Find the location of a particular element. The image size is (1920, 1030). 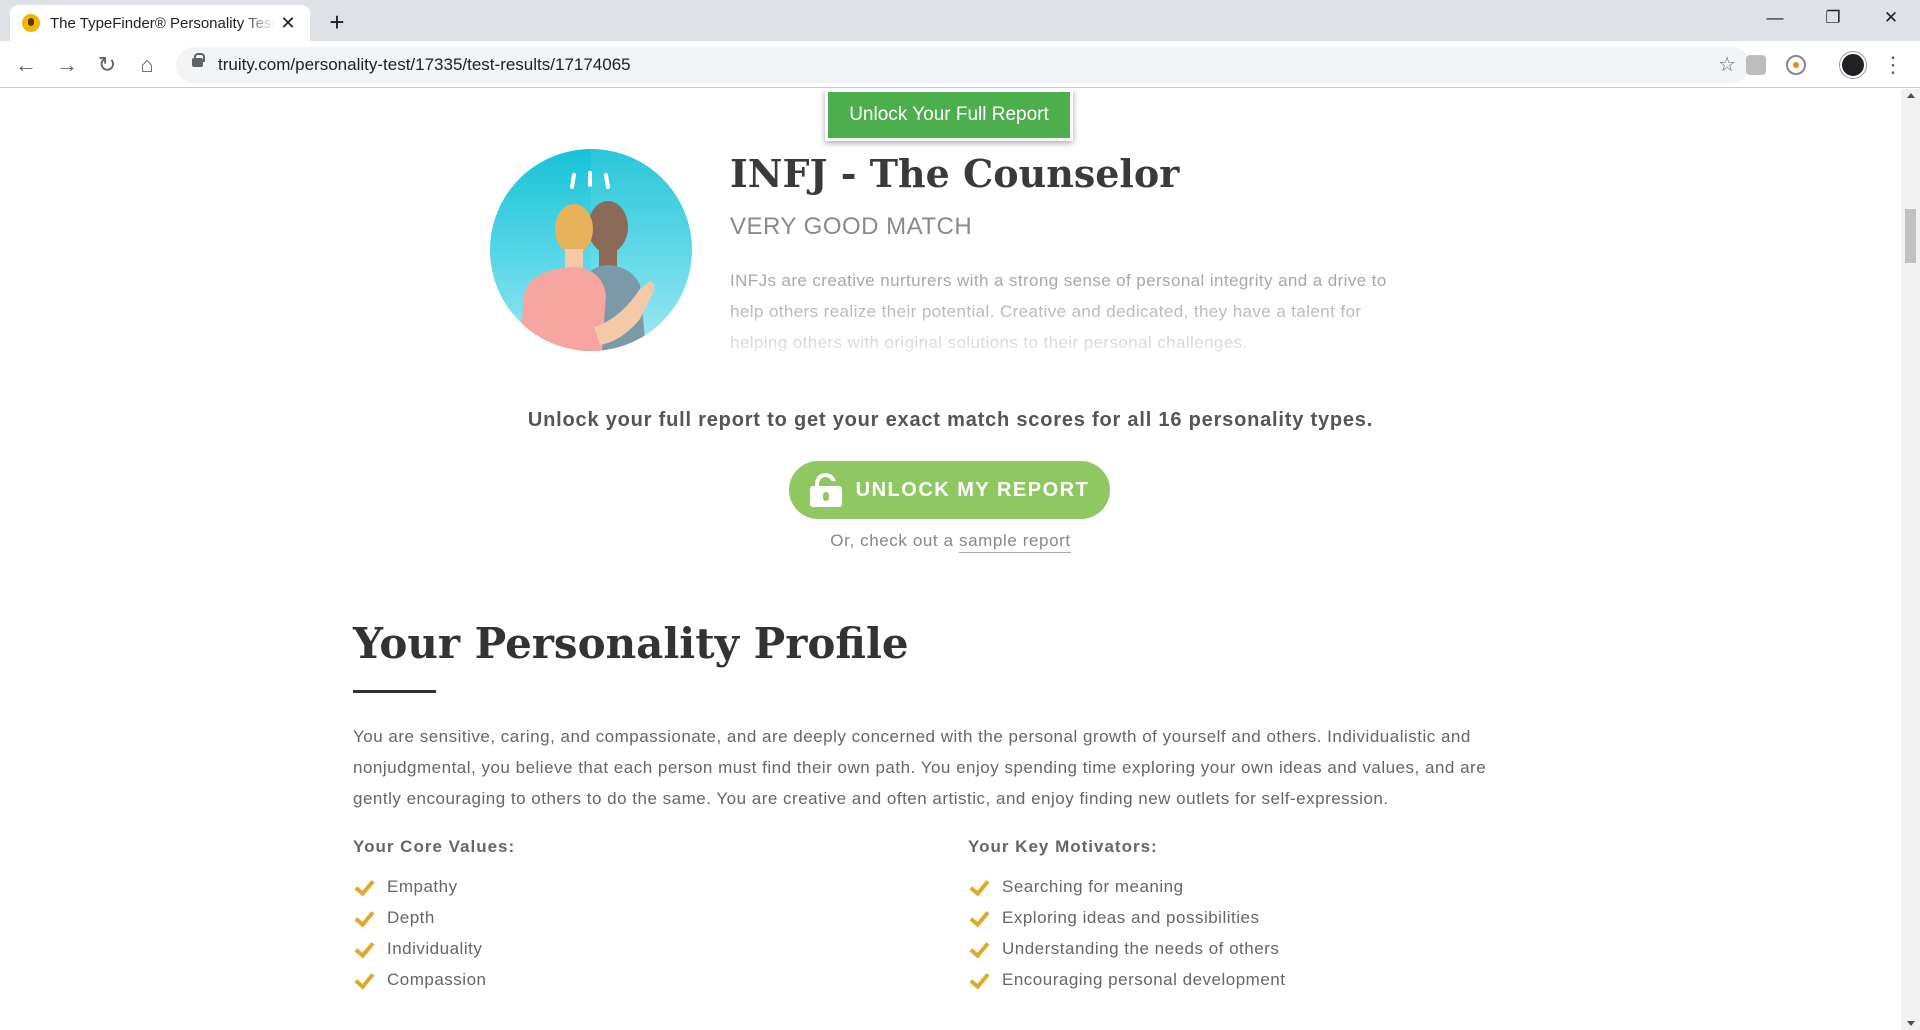

core-values-title: Your Core Values: is located at coordinates (434, 846).